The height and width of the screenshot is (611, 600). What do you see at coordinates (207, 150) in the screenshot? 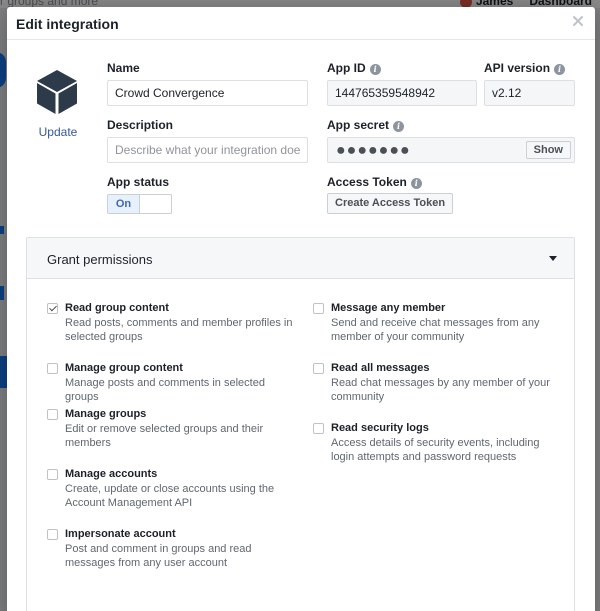
I see `description-field` at bounding box center [207, 150].